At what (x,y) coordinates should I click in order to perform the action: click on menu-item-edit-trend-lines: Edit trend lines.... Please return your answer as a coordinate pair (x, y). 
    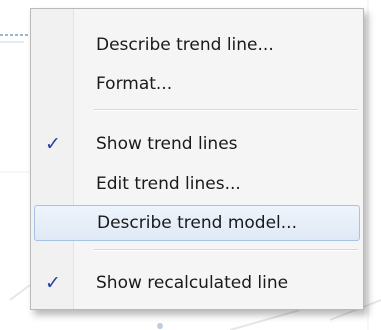
    Looking at the image, I should click on (197, 184).